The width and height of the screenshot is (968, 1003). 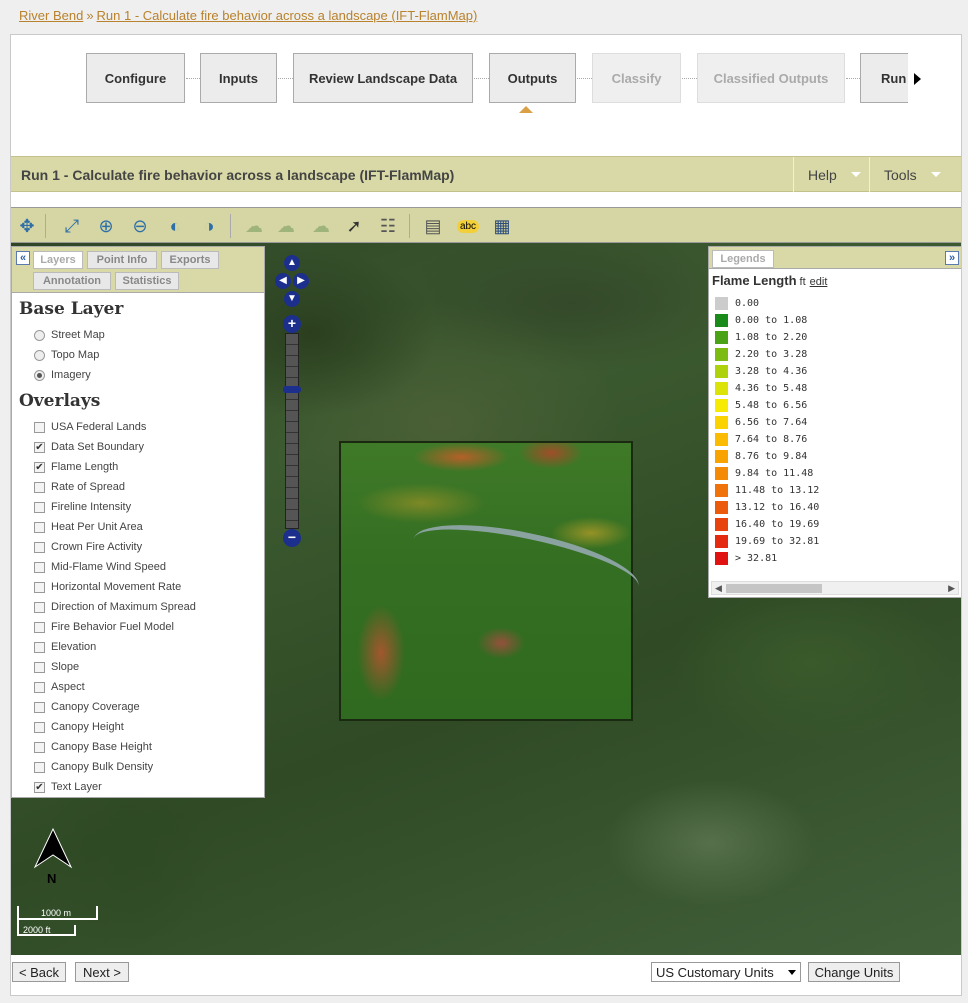 What do you see at coordinates (149, 355) in the screenshot?
I see `base-layer-topo-map: Topo Map` at bounding box center [149, 355].